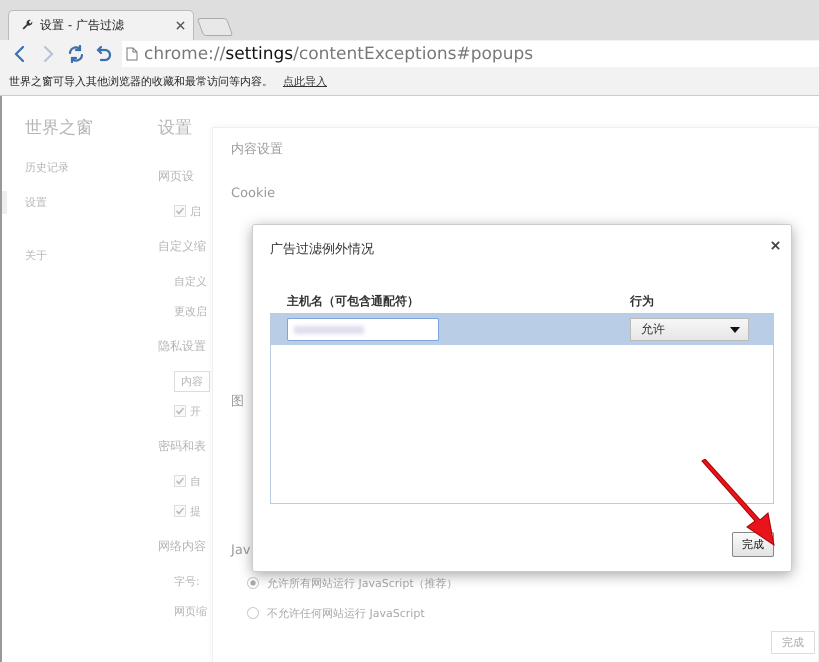 The width and height of the screenshot is (819, 662). Describe the element at coordinates (240, 550) in the screenshot. I see `section-heading: Jav` at that location.